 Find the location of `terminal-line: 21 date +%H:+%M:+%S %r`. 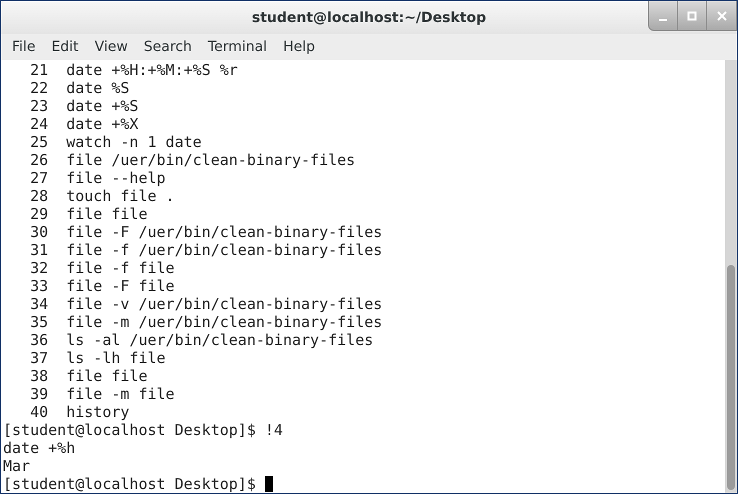

terminal-line: 21 date +%H:+%M:+%S %r is located at coordinates (134, 70).